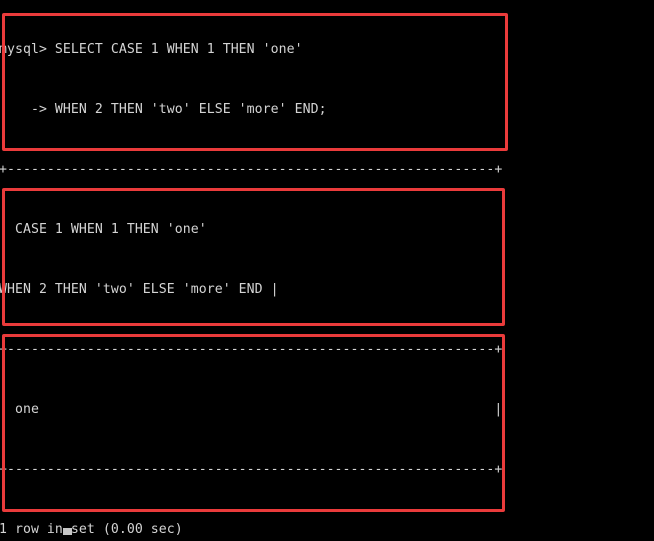 This screenshot has width=654, height=541. I want to click on terminal-line: WHEN 2 THEN 'two' ELSE 'more' END |, so click(139, 289).